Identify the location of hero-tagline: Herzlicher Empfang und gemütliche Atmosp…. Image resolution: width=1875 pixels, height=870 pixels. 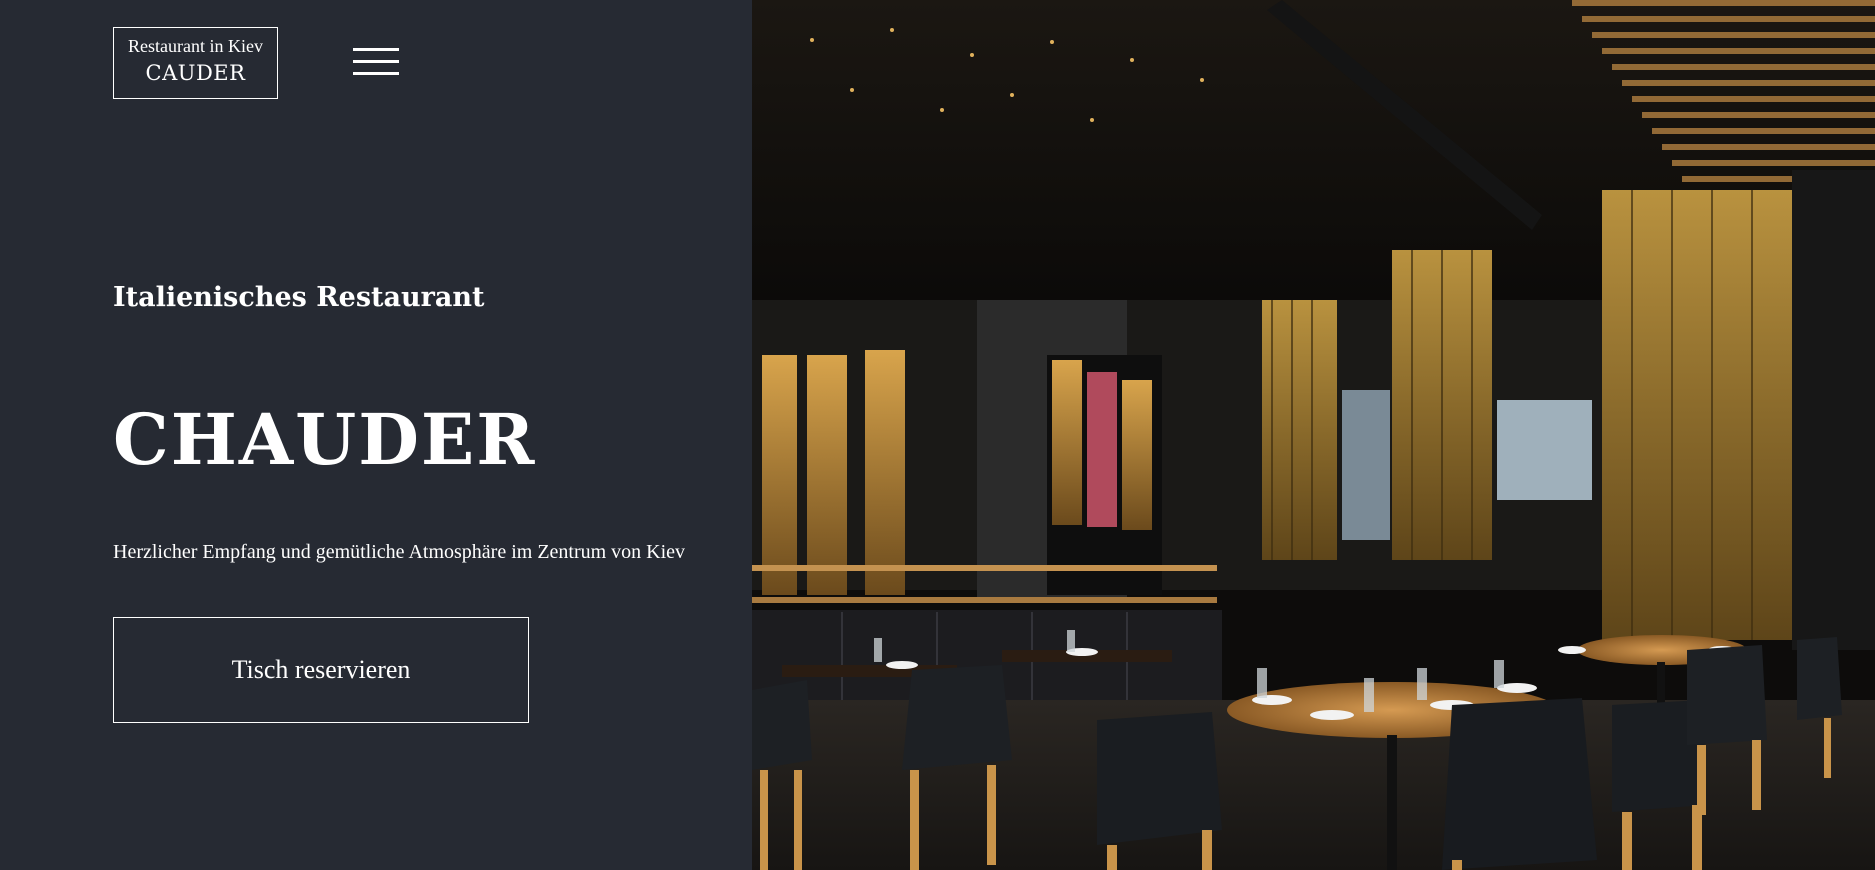
(399, 552).